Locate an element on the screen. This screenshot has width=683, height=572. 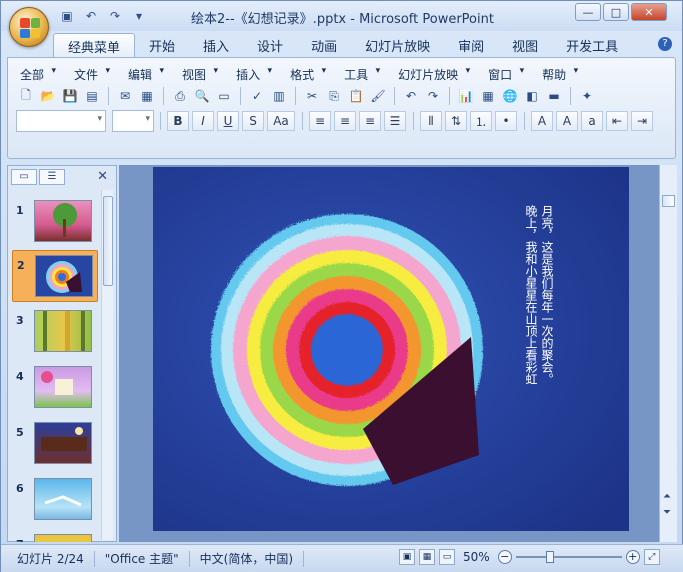
outline-tab-icon: ☰ is located at coordinates (52, 177).